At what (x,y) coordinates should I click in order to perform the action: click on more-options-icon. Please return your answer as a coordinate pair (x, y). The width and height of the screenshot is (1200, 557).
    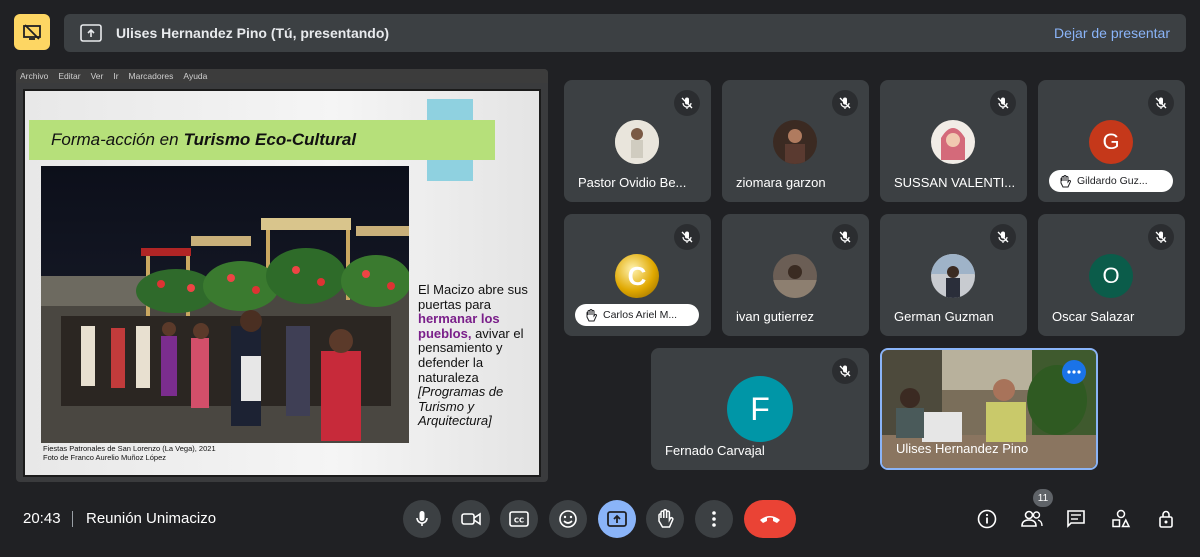
    Looking at the image, I should click on (1074, 372).